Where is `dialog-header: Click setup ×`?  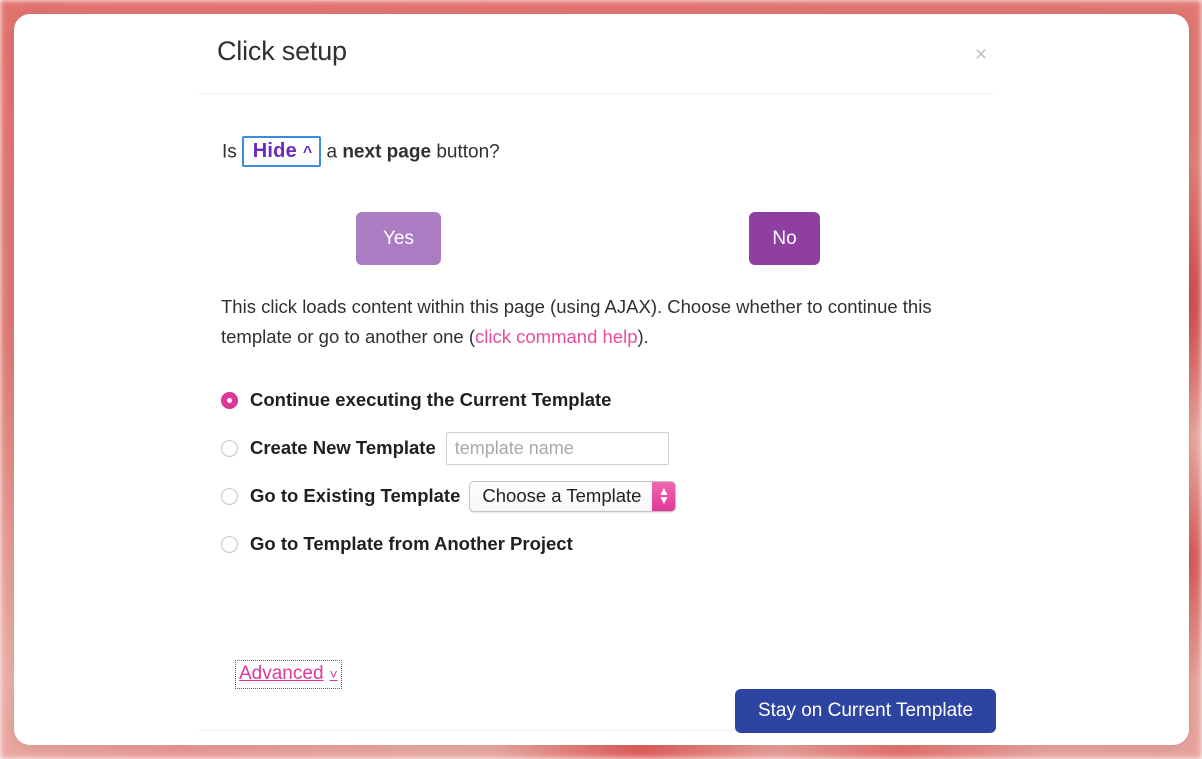
dialog-header: Click setup × is located at coordinates (601, 53).